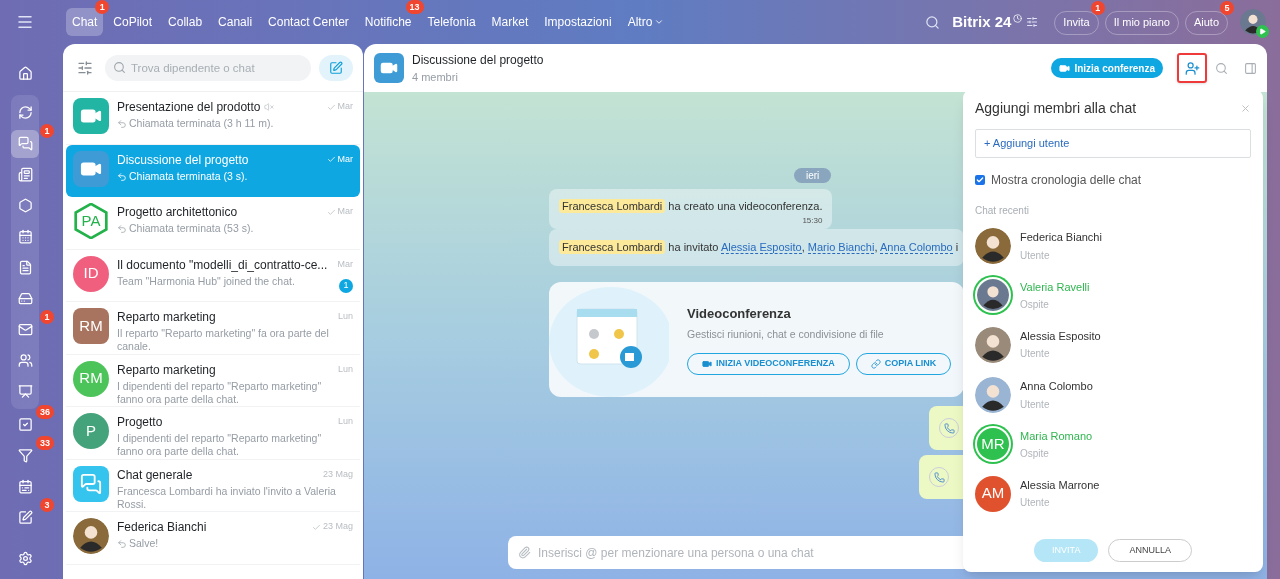  I want to click on chat-date: Mar, so click(345, 264).